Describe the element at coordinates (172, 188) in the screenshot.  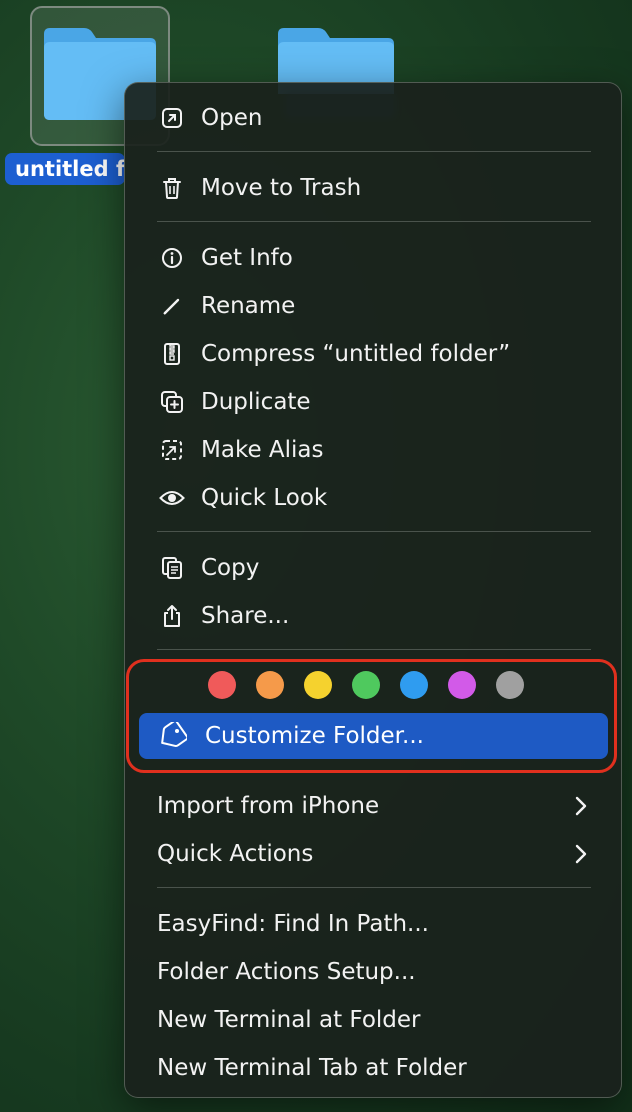
I see `trash-icon` at that location.